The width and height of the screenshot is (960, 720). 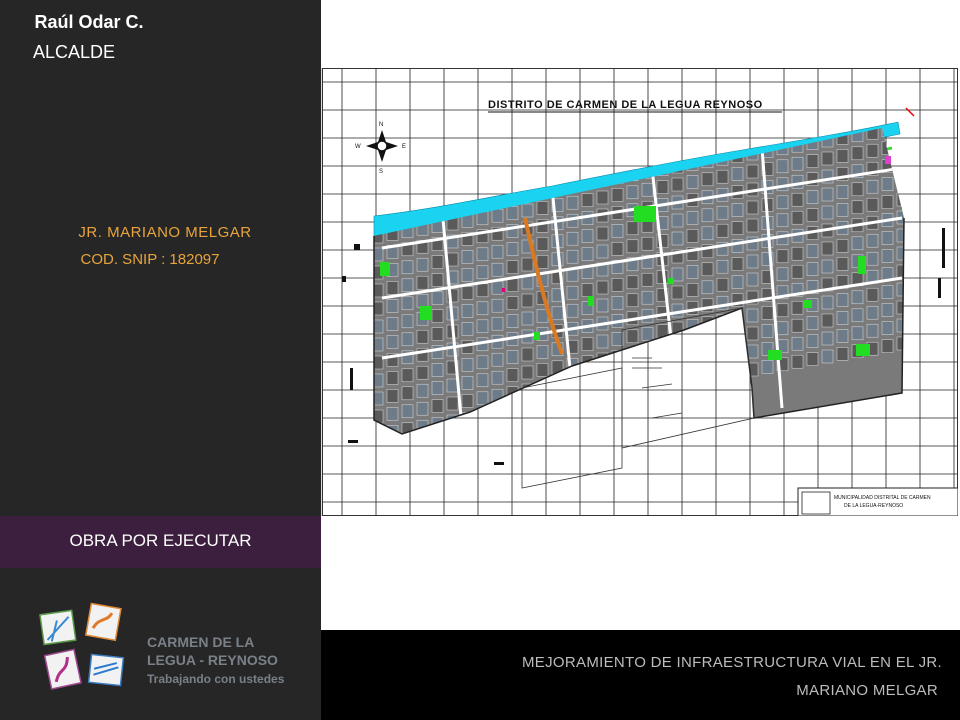 What do you see at coordinates (625, 105) in the screenshot?
I see `map-title: DISTRITO DE CARMEN DE LA LEGUA REYNOSO` at bounding box center [625, 105].